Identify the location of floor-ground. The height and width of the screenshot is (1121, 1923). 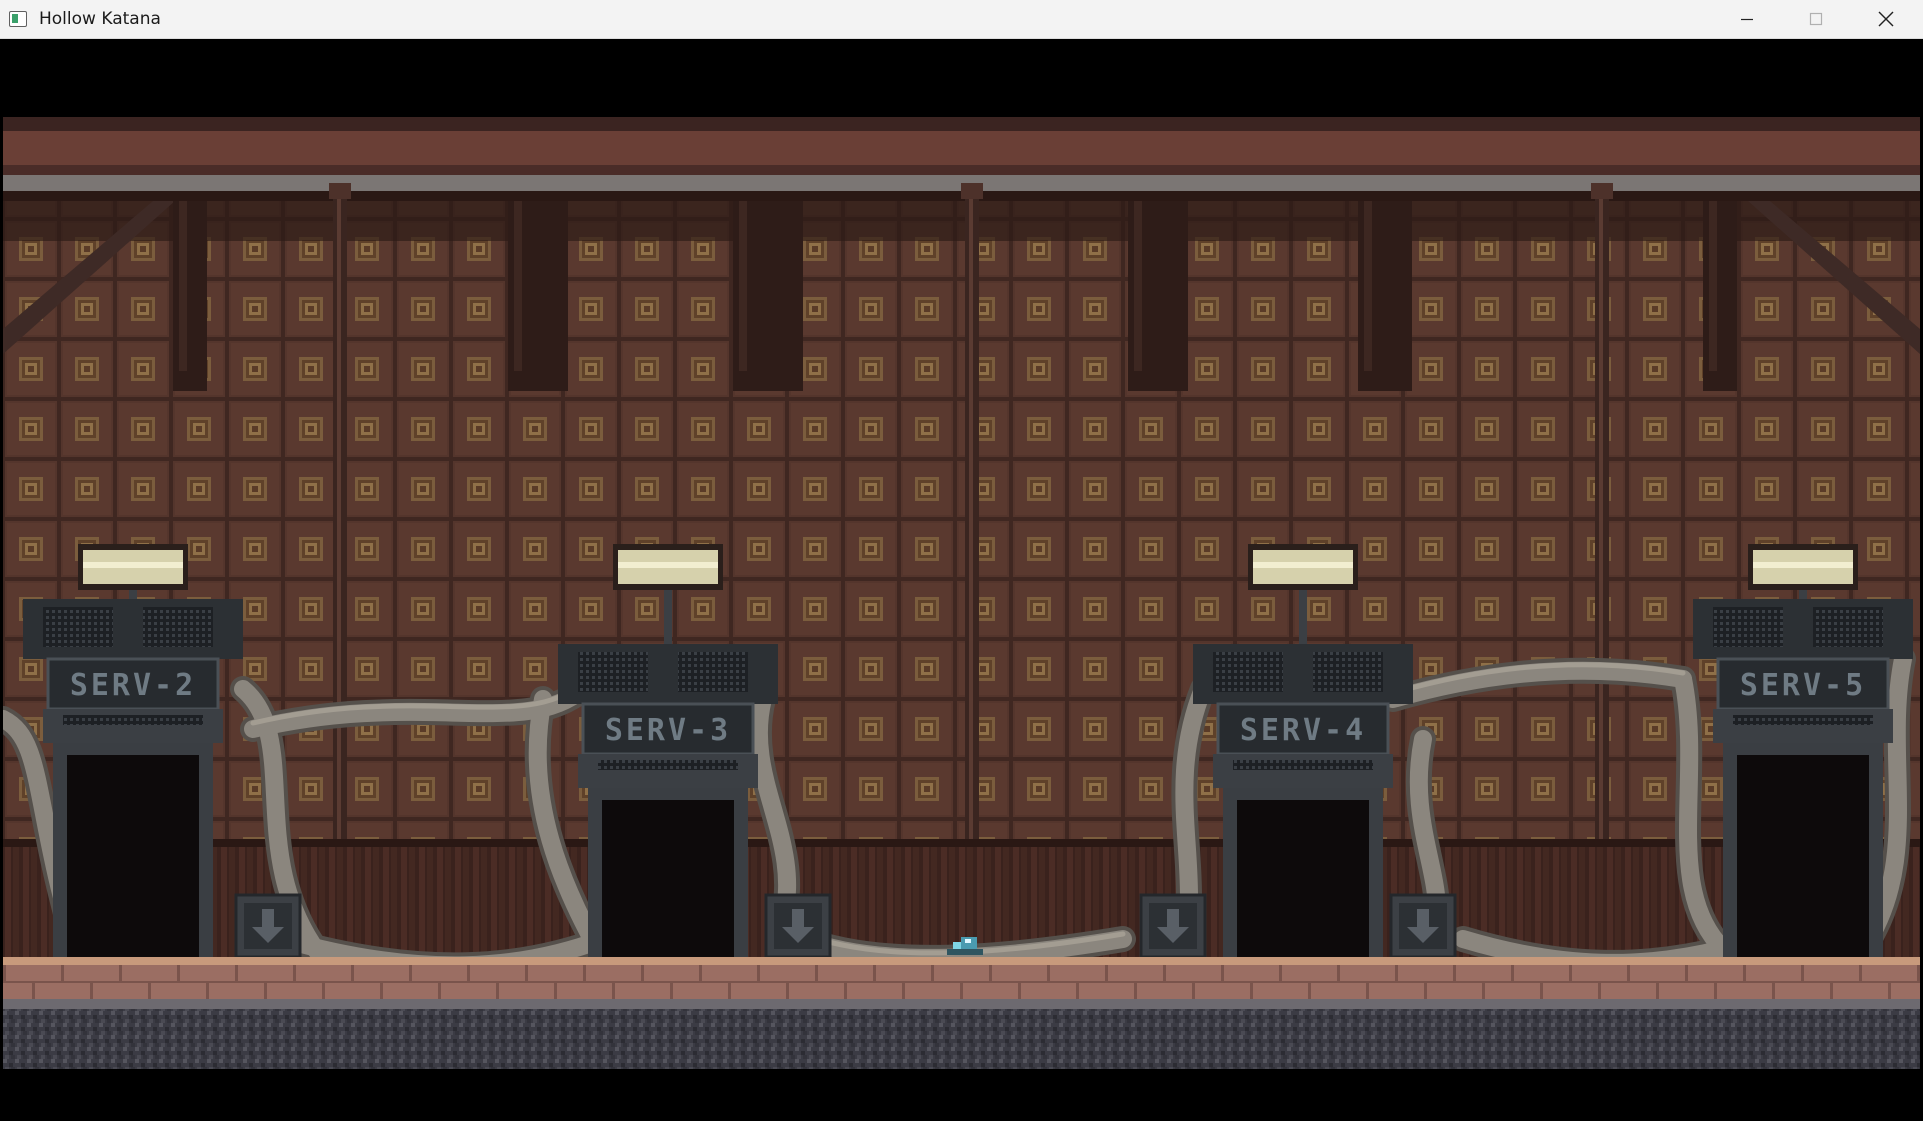
(961, 1039).